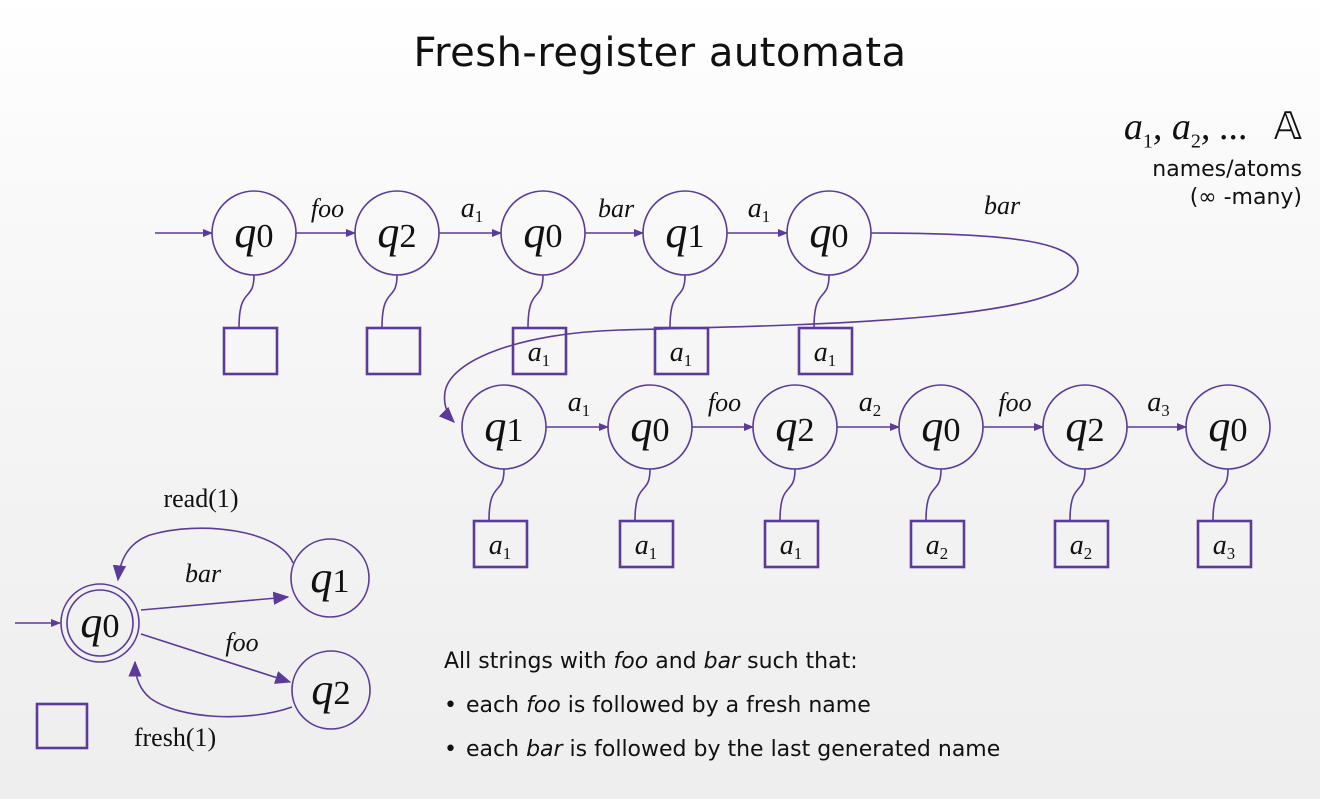 The image size is (1320, 799). What do you see at coordinates (1002, 205) in the screenshot?
I see `wrap-transition-label: bar` at bounding box center [1002, 205].